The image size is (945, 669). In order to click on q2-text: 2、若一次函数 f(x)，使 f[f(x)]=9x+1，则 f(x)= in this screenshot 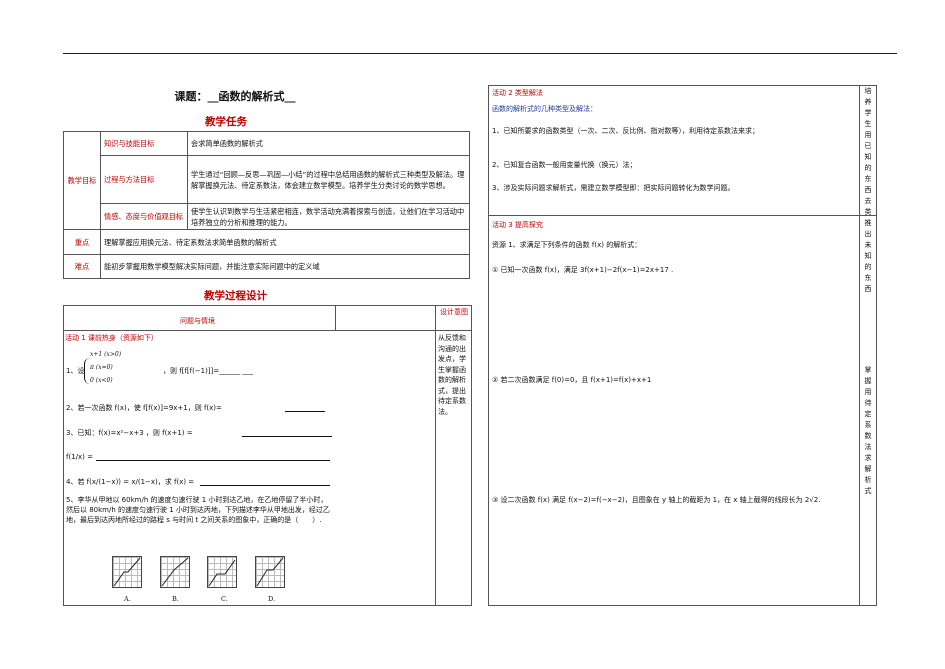, I will do `click(144, 408)`.